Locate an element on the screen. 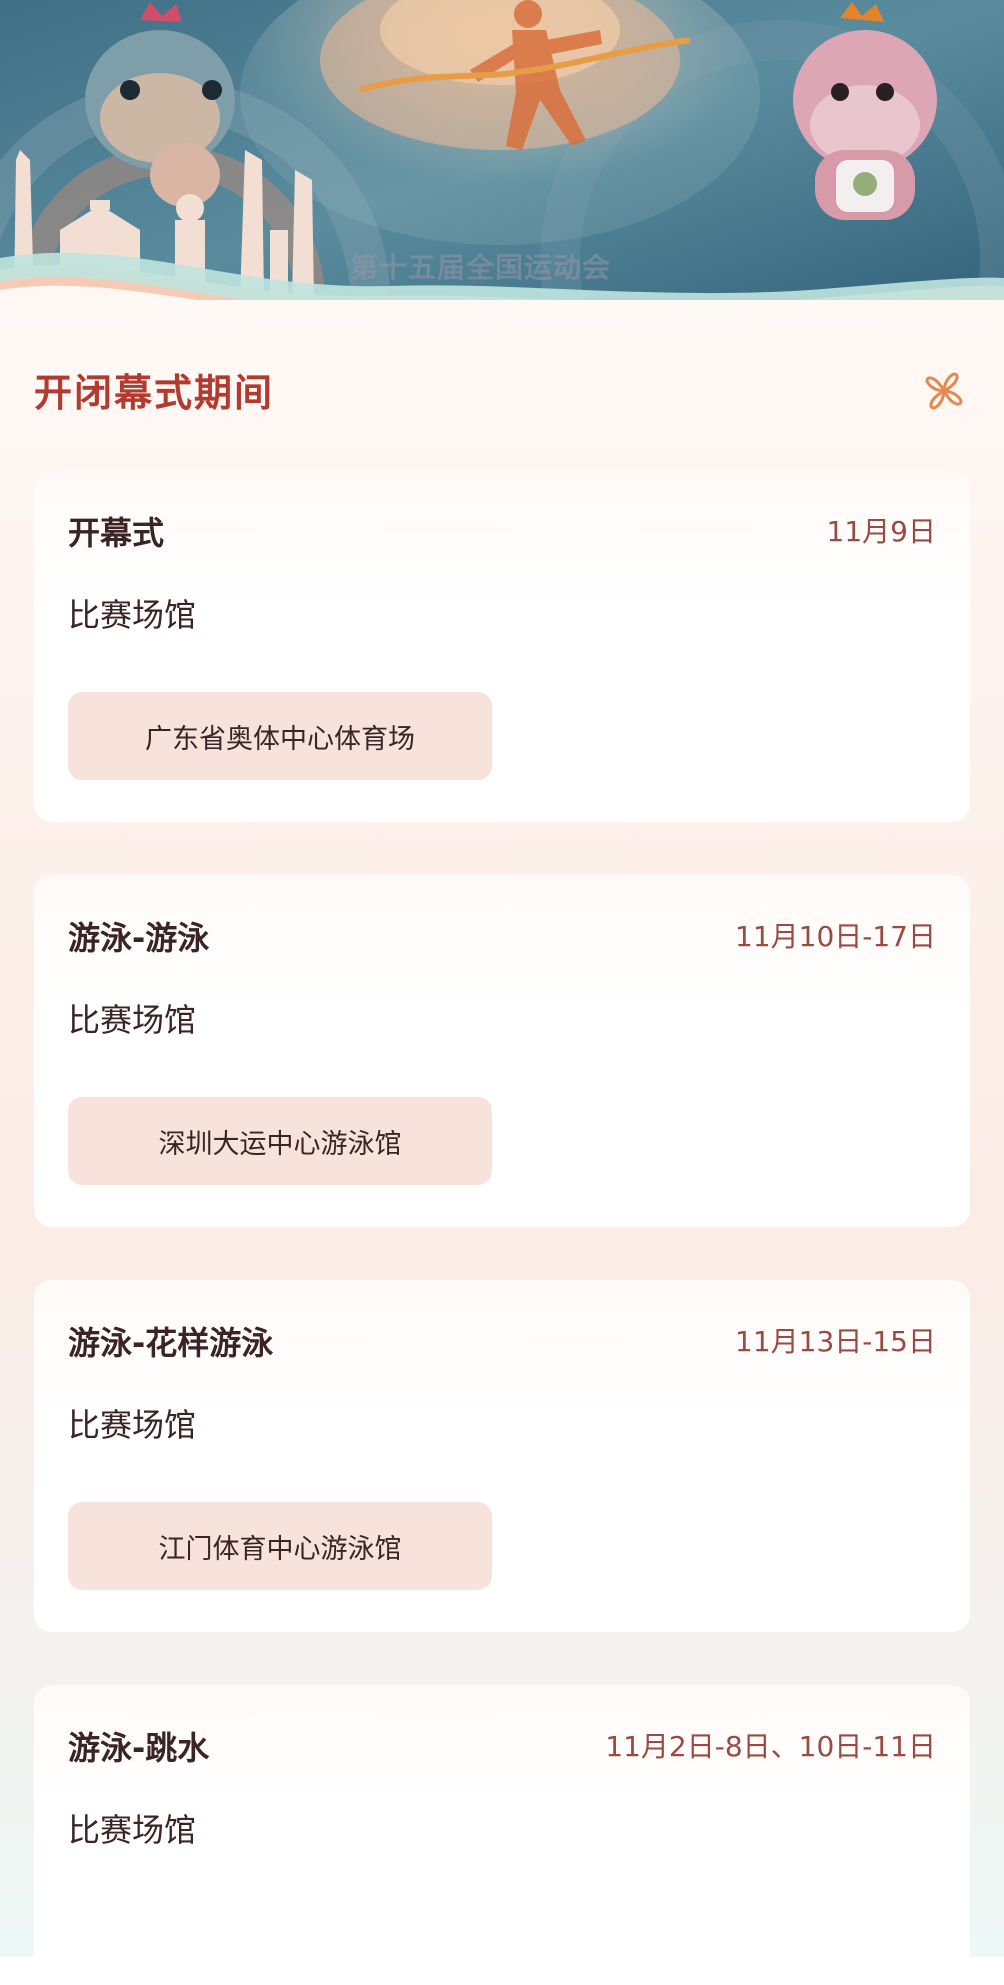 The width and height of the screenshot is (1004, 1985). event-date: 11月2日-8日、10日-11日 is located at coordinates (770, 1746).